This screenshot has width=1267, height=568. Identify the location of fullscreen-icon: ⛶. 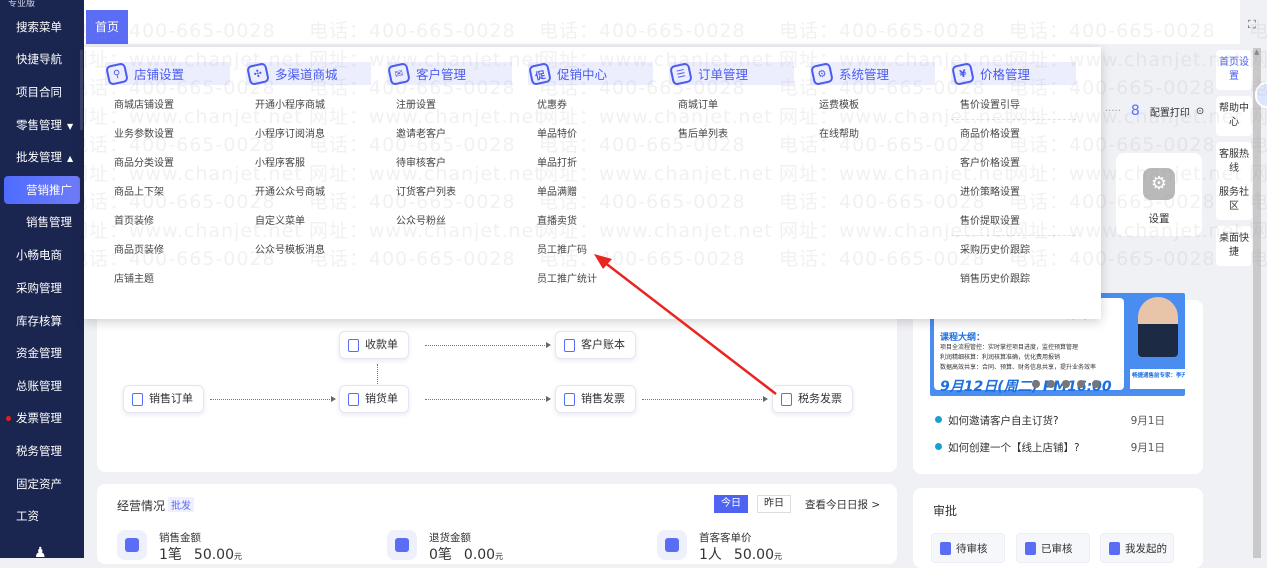
(1252, 25).